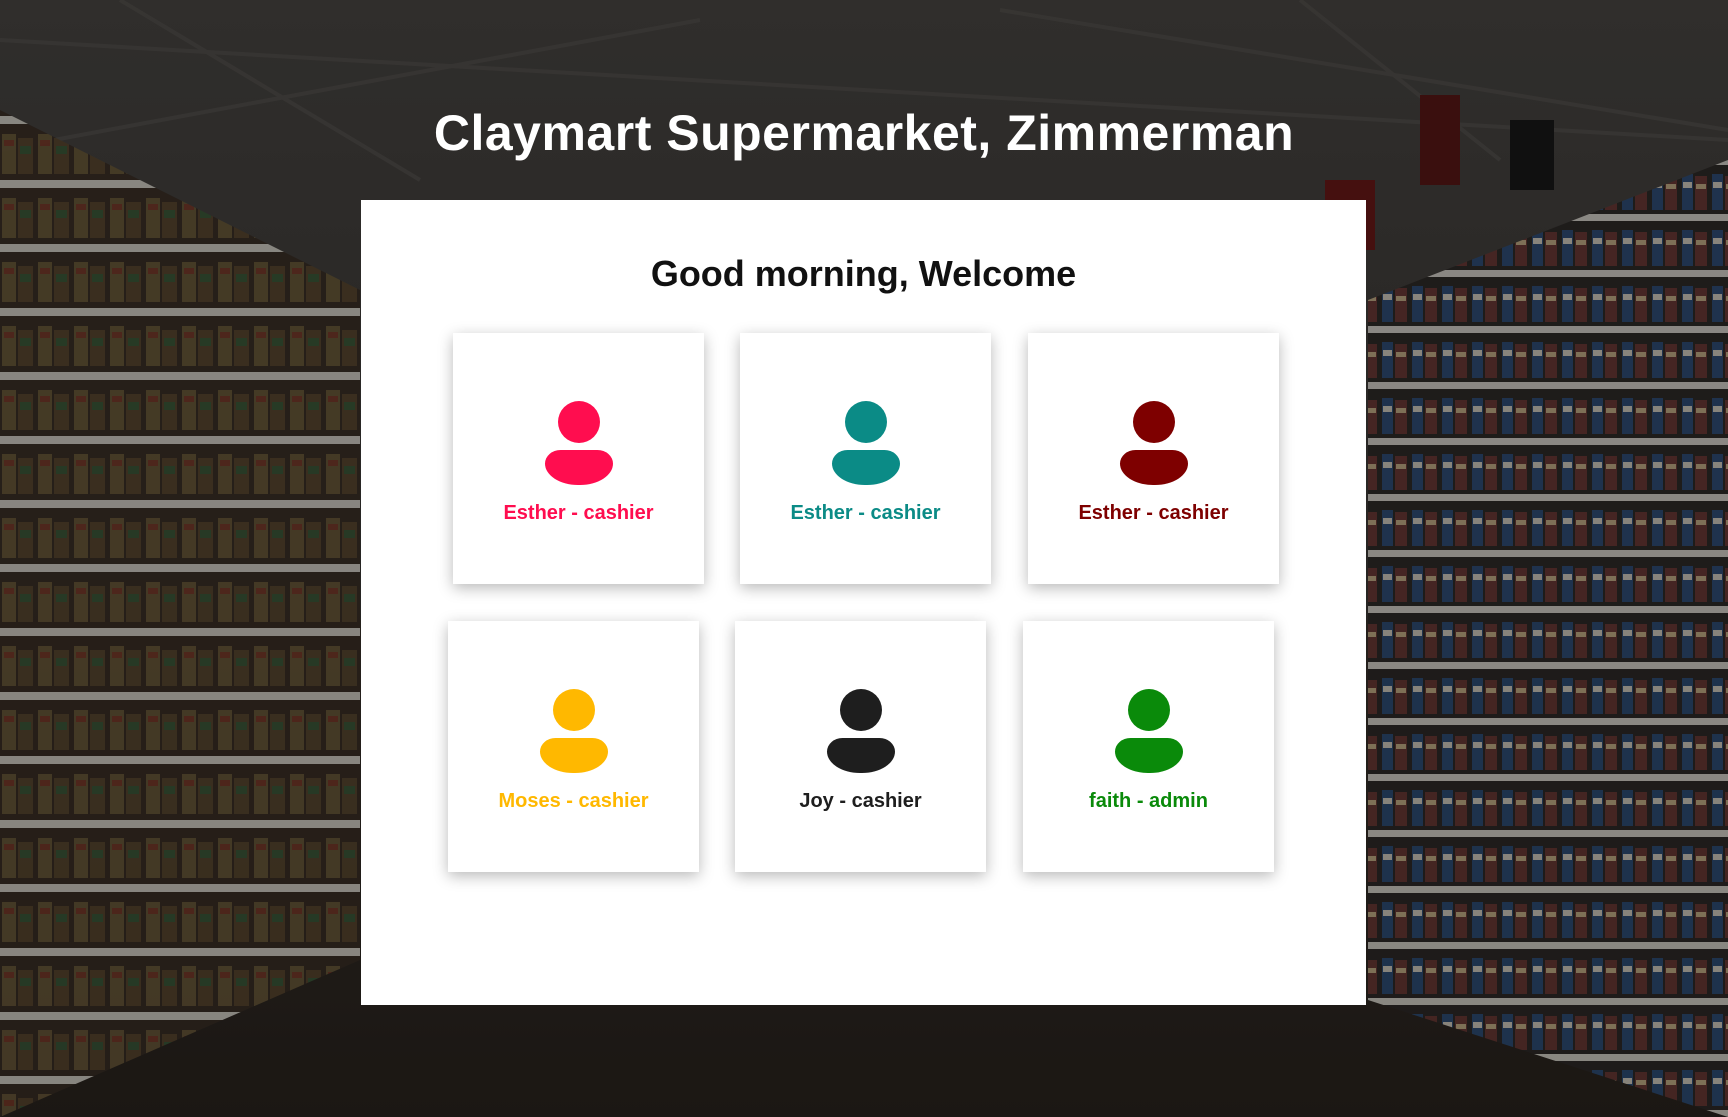 This screenshot has height=1117, width=1728. I want to click on user-card-joy: Joy - cashier, so click(860, 746).